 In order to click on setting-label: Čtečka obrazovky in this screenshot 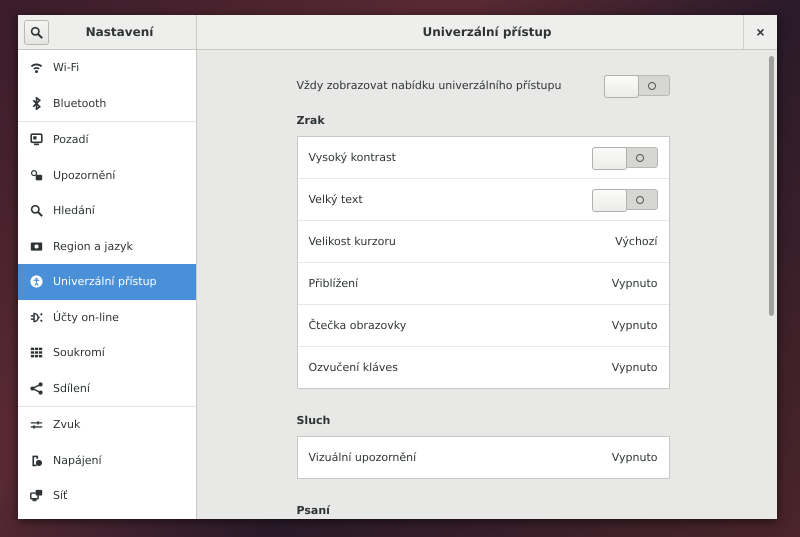, I will do `click(357, 325)`.